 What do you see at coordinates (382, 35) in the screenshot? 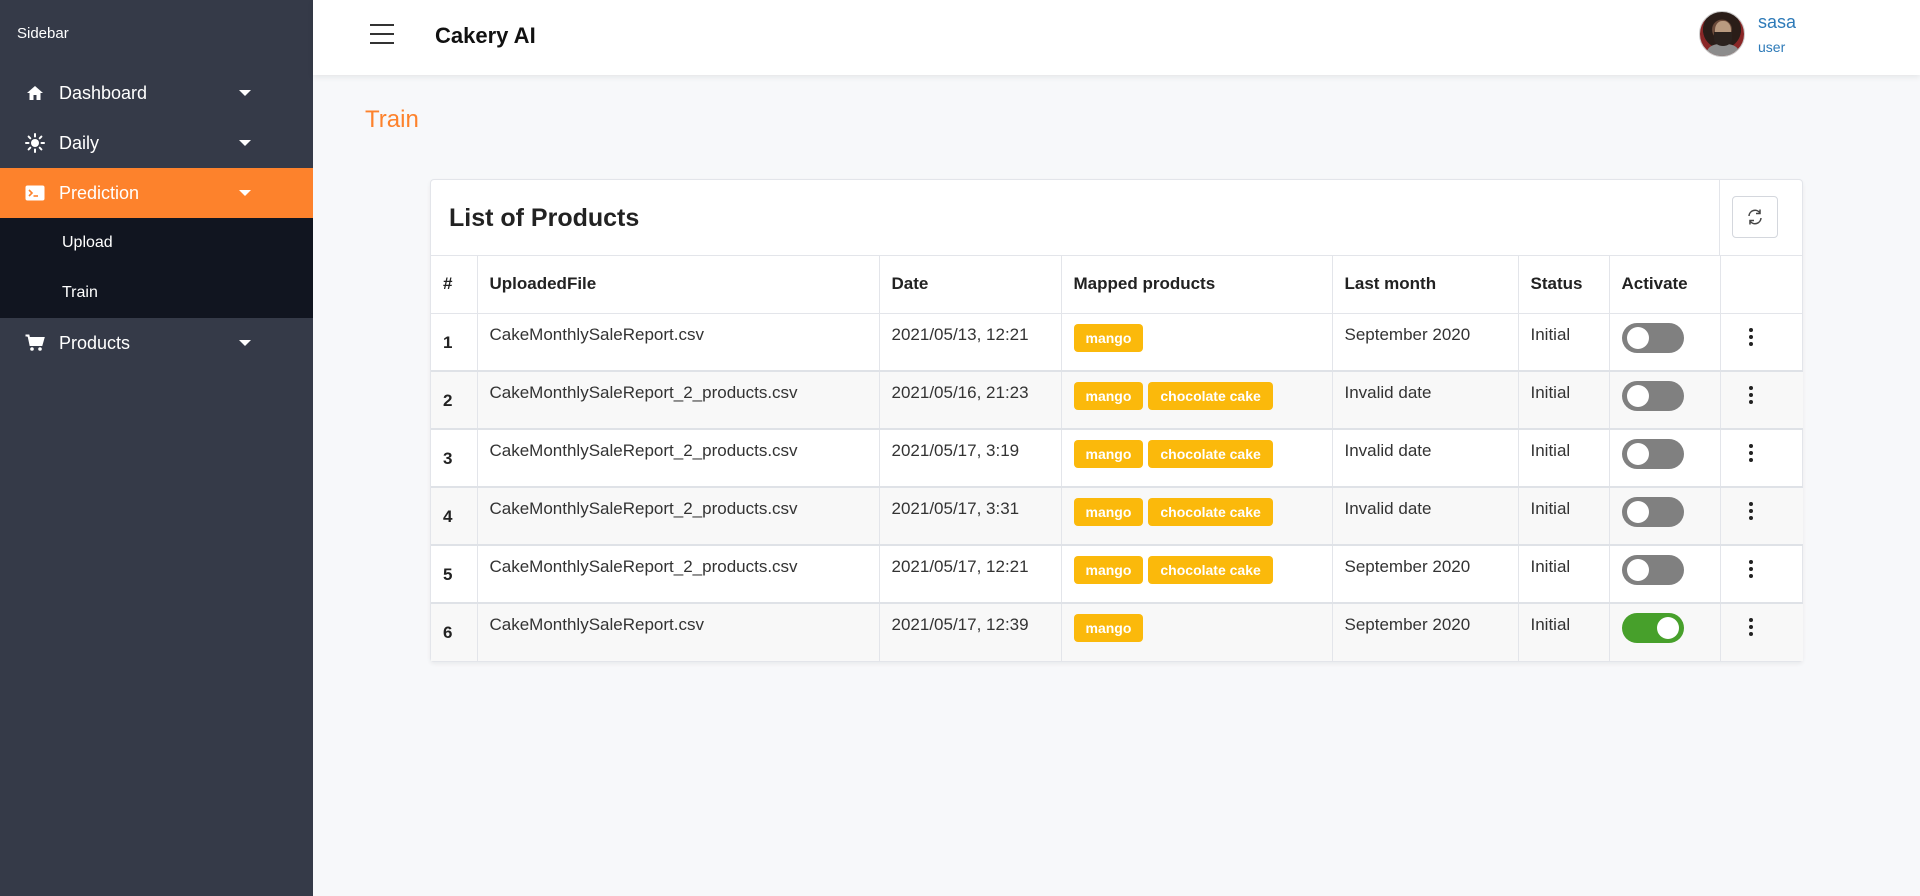
I see `menu-toggle-icon` at bounding box center [382, 35].